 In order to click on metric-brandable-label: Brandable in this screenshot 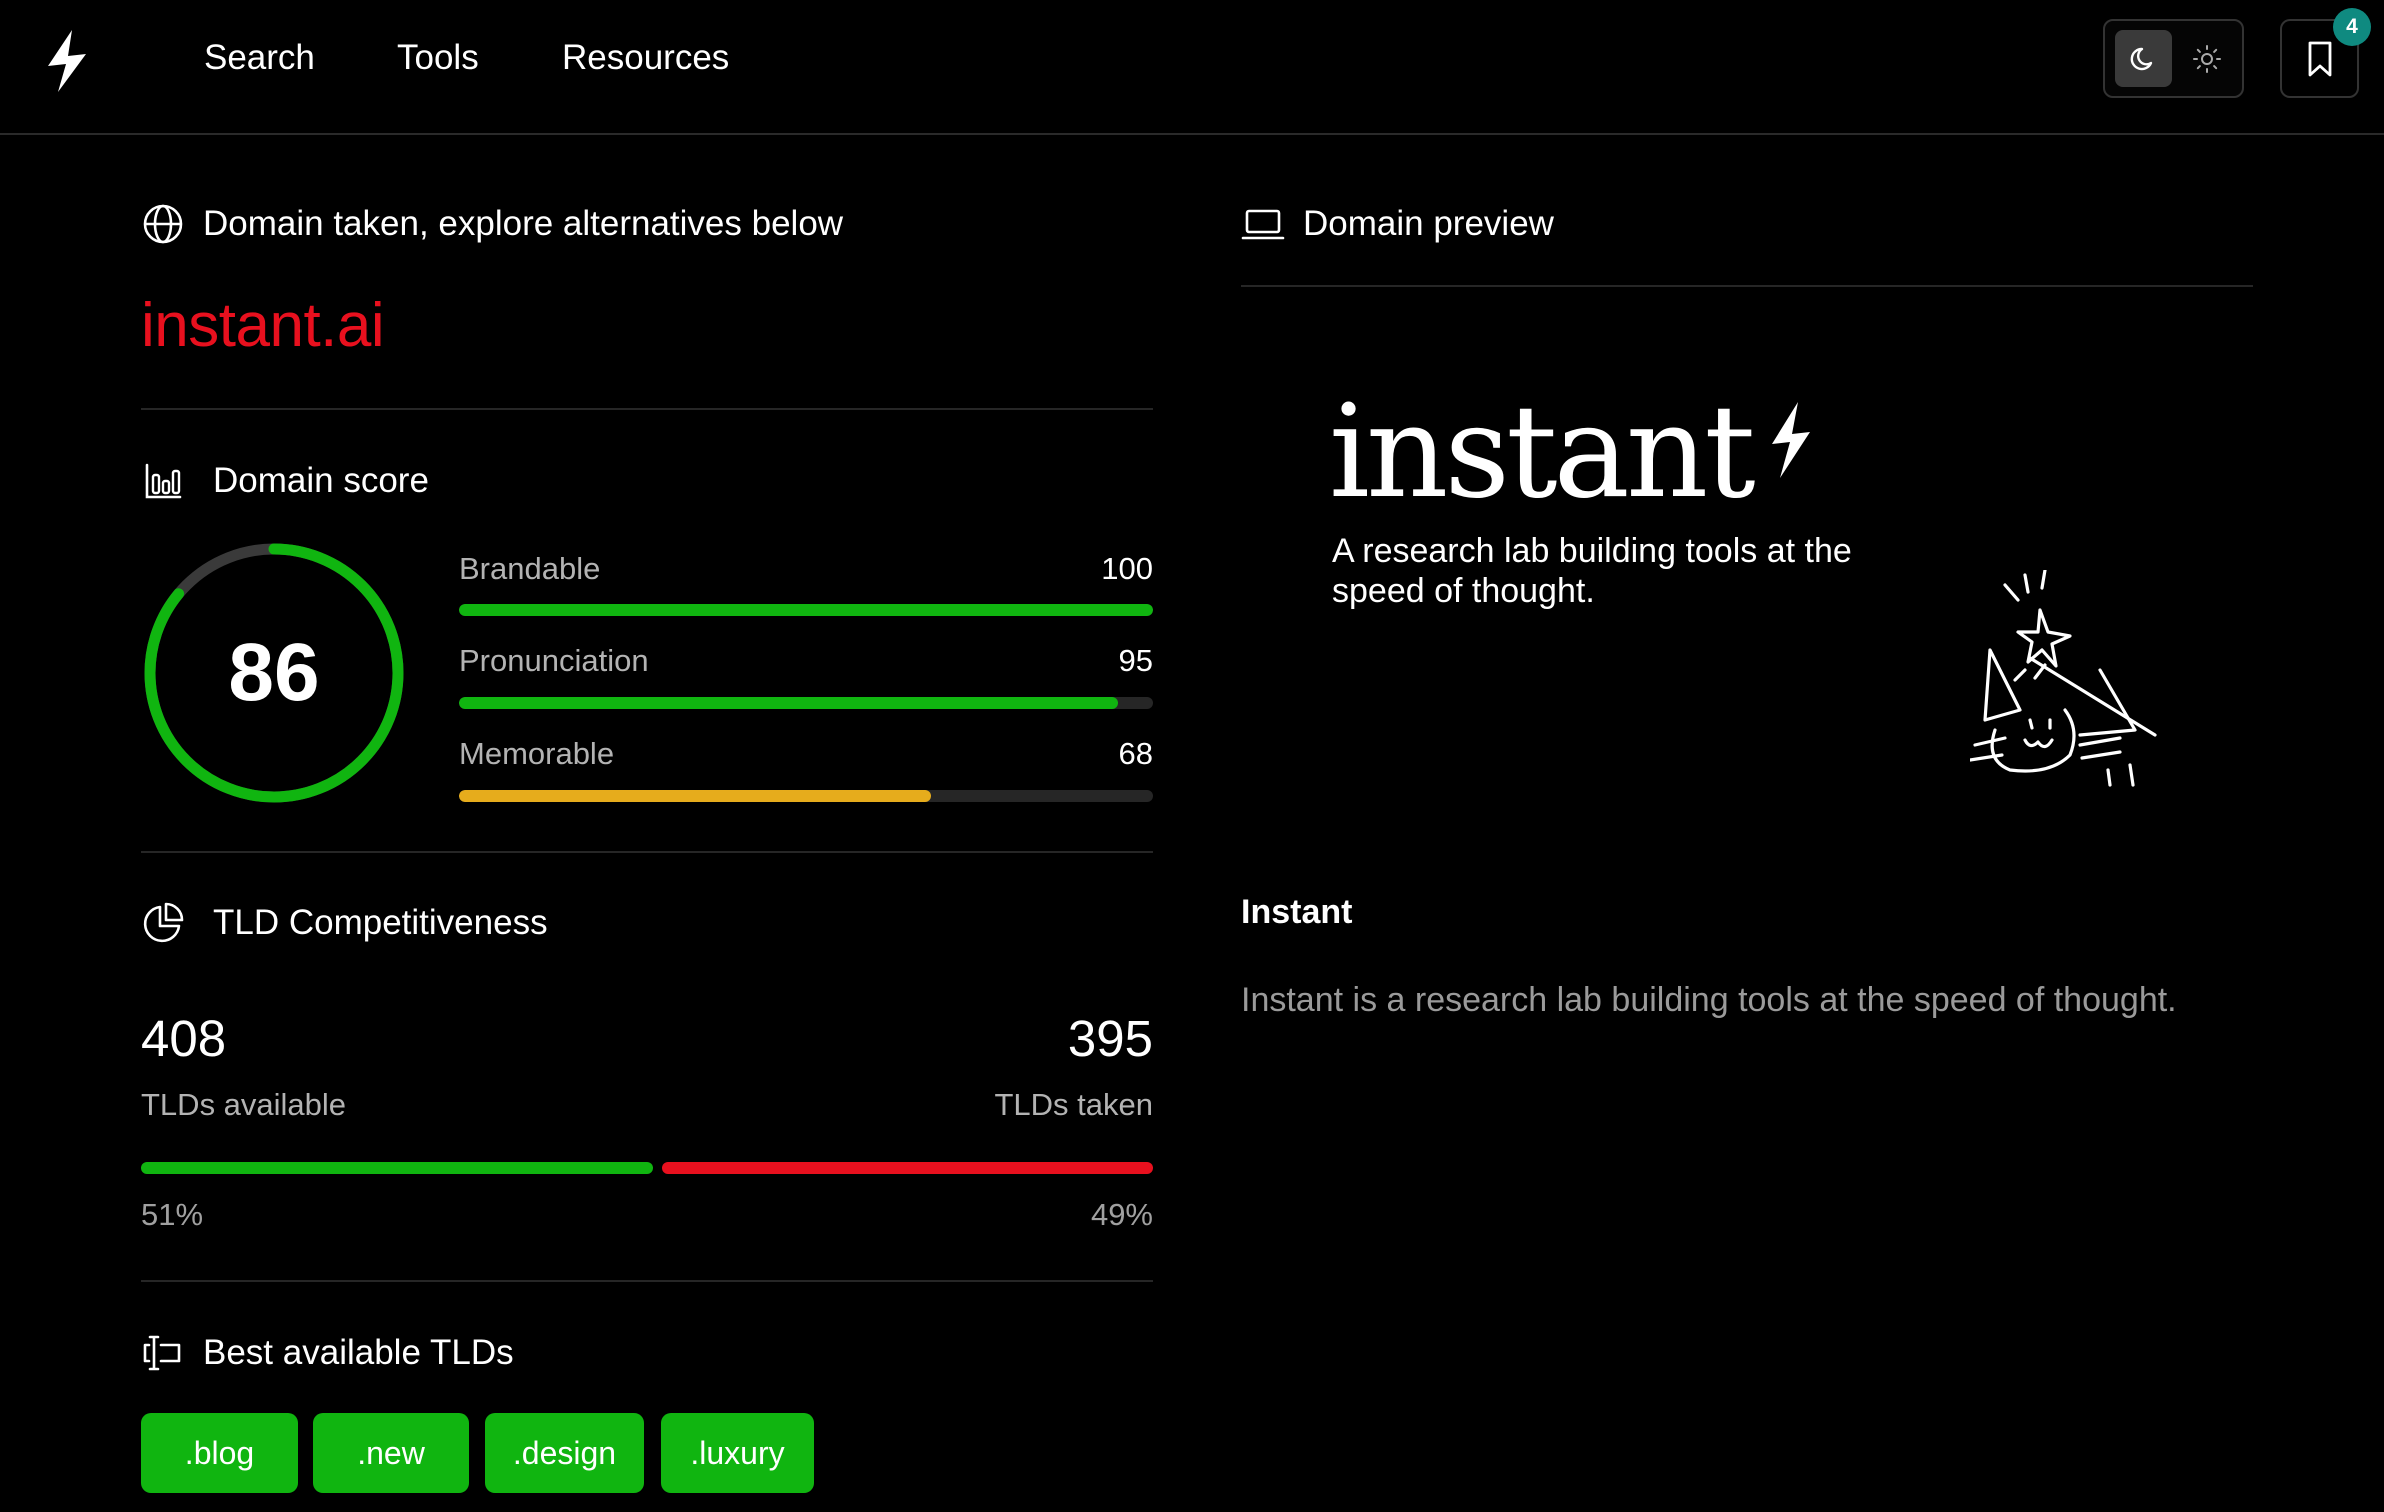, I will do `click(530, 568)`.